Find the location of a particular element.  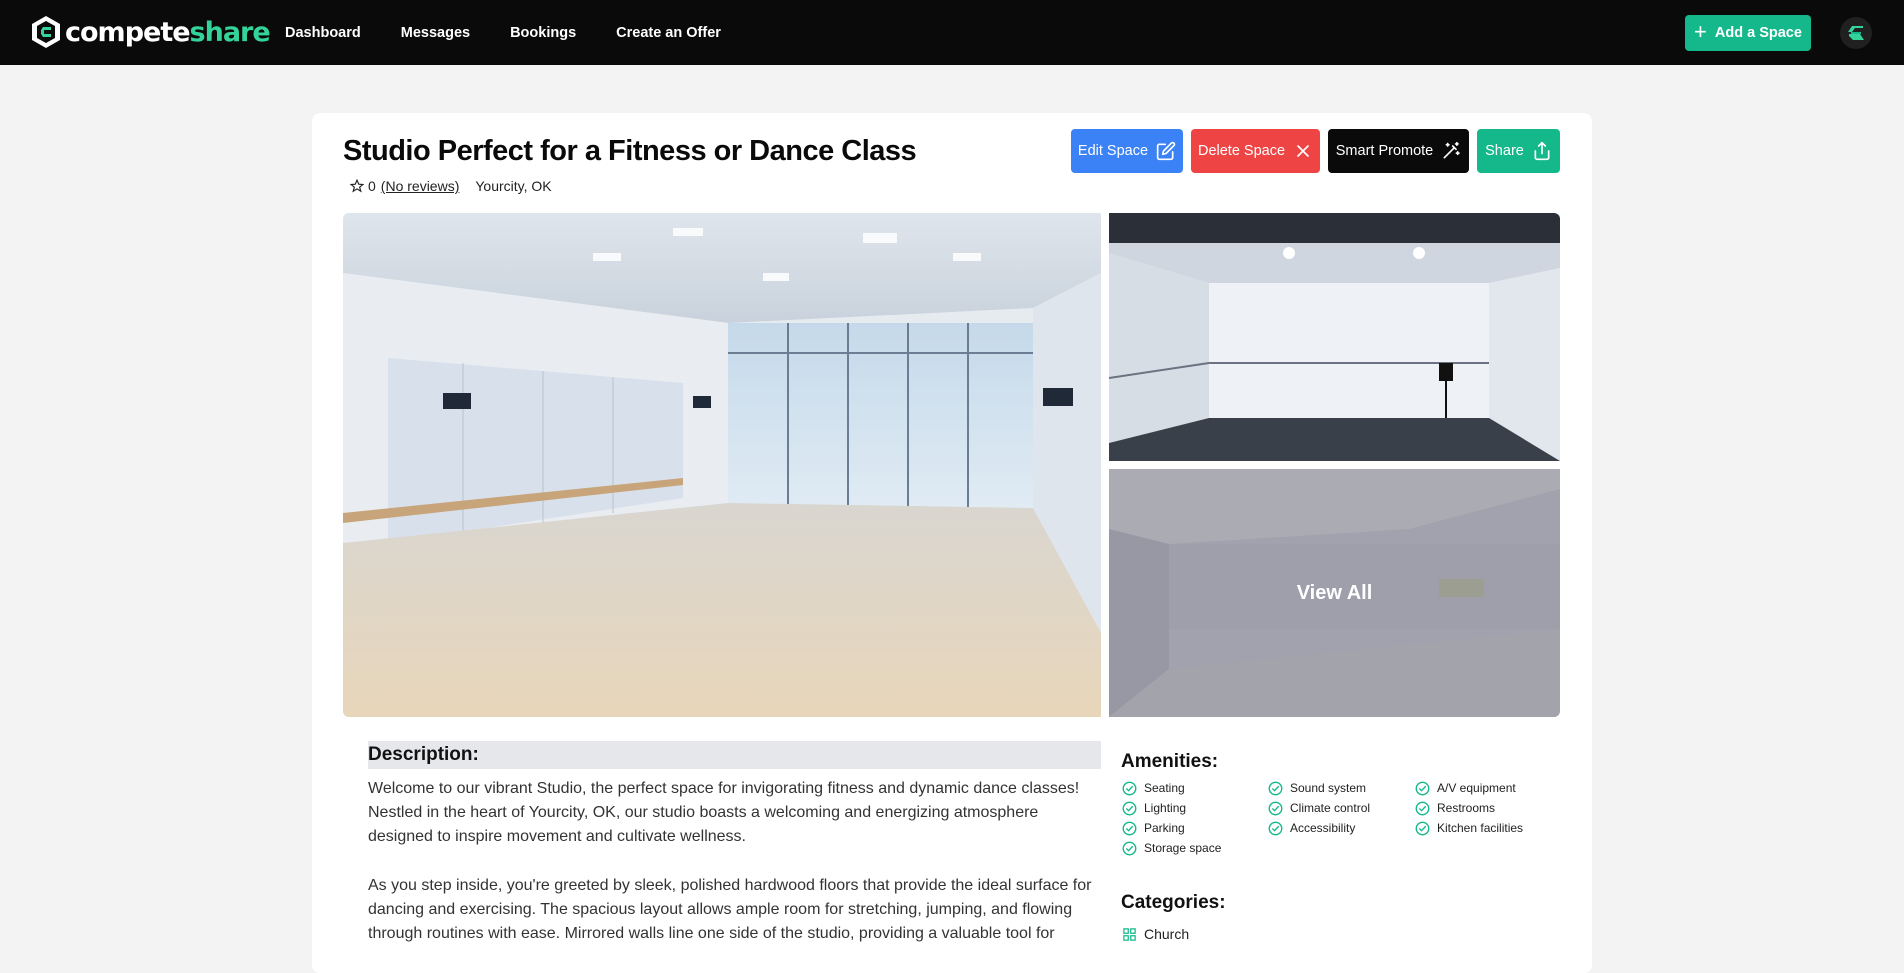

magic-wand-icon is located at coordinates (1451, 150).